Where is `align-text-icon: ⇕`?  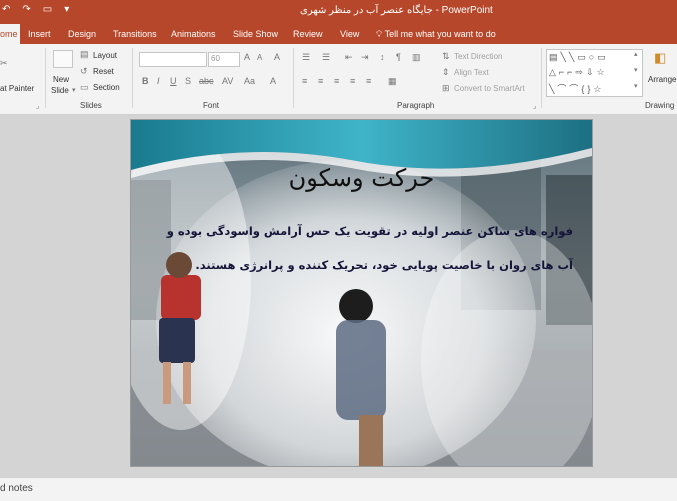
align-text-icon: ⇕ is located at coordinates (446, 72).